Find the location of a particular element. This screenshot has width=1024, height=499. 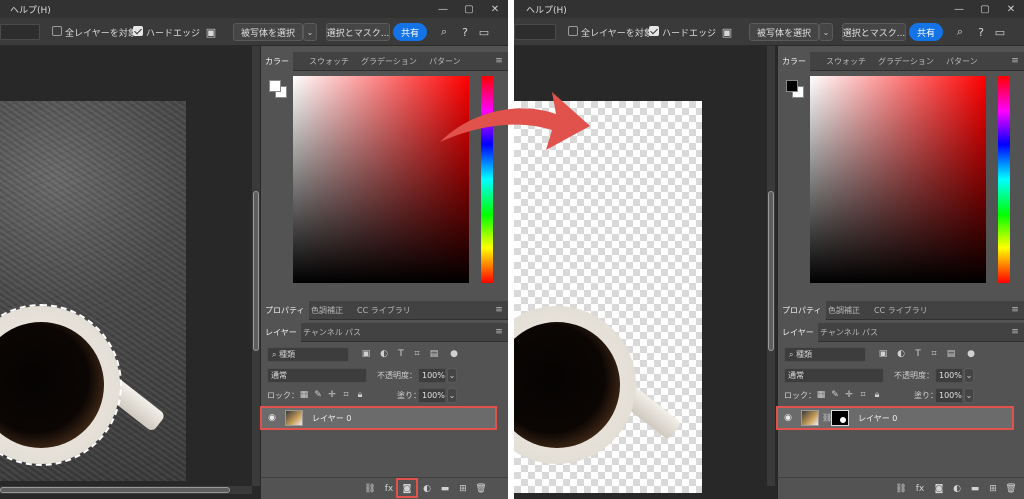

adjustment-filter-icon: ◐ is located at coordinates (901, 354).